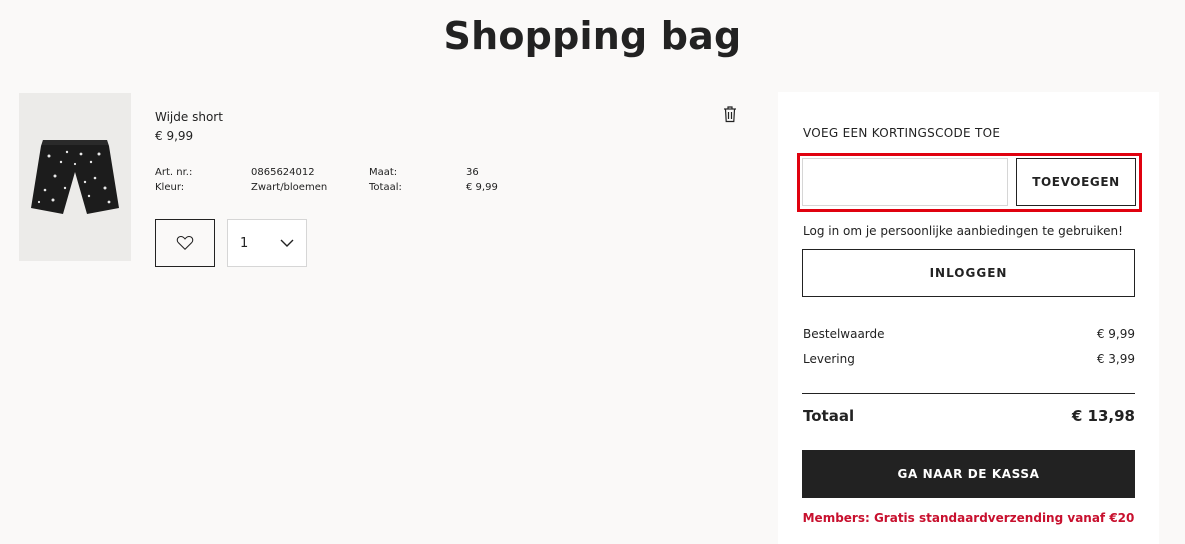 This screenshot has height=544, width=1185. I want to click on quantity-select: 1, so click(267, 243).